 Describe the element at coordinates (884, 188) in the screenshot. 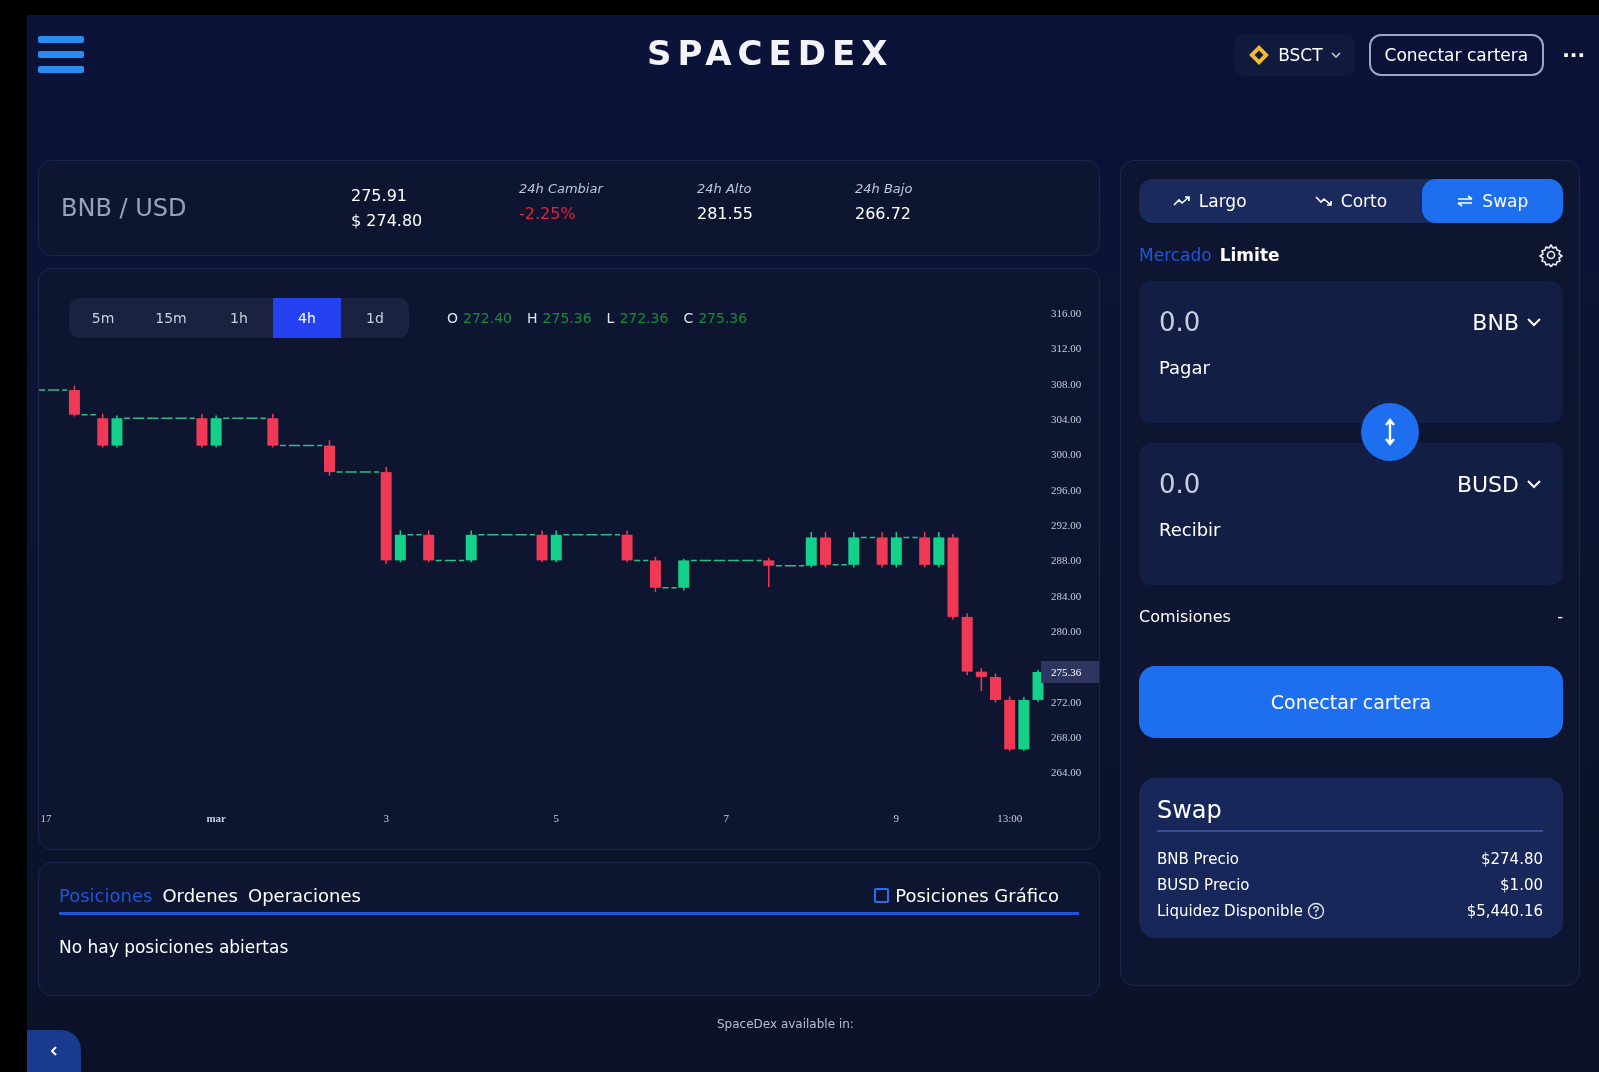

I see `stat-label: 24h Bajo` at that location.